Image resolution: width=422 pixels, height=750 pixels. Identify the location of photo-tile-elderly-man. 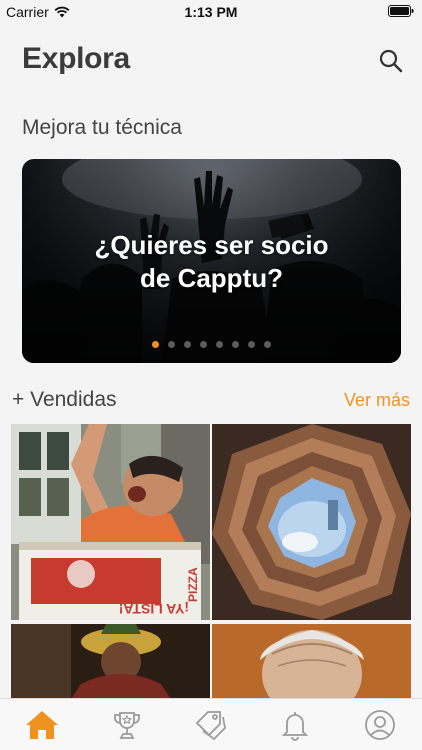
(311, 661).